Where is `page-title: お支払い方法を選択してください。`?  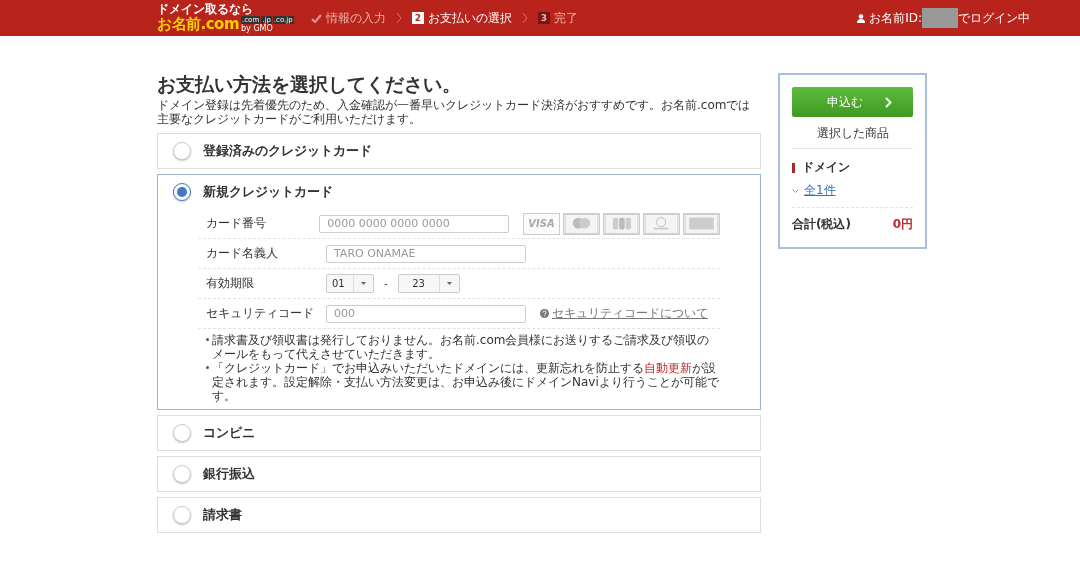
page-title: お支払い方法を選択してください。 is located at coordinates (309, 84).